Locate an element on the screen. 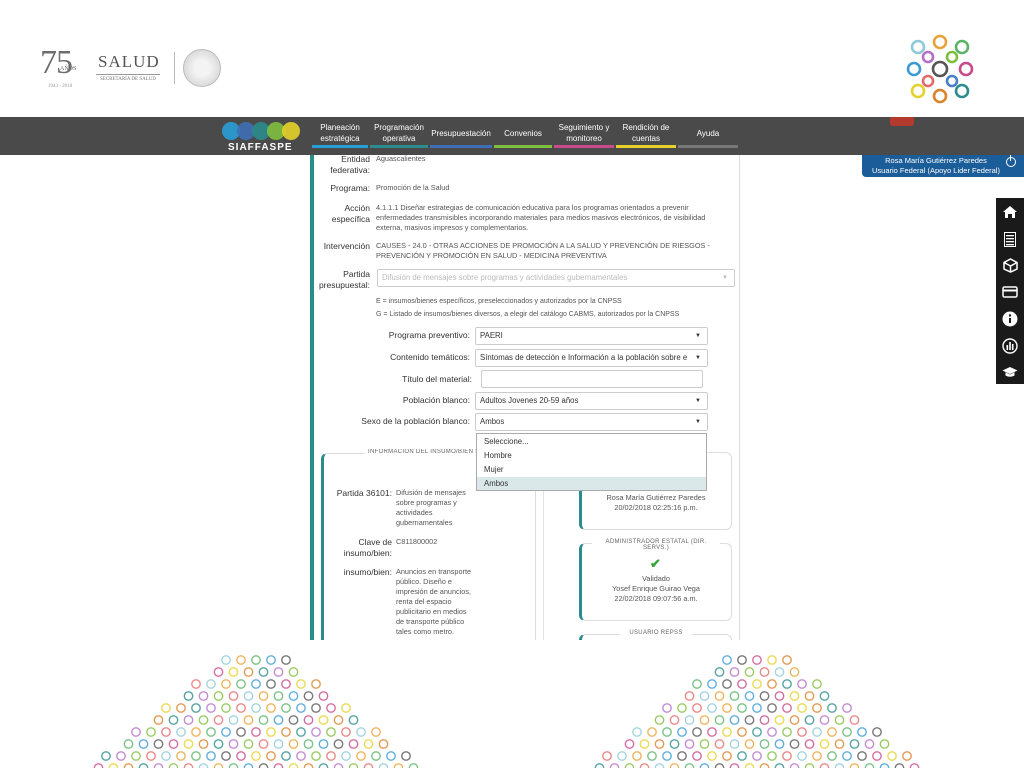 Image resolution: width=1024 pixels, height=768 pixels. home-icon is located at coordinates (1010, 212).